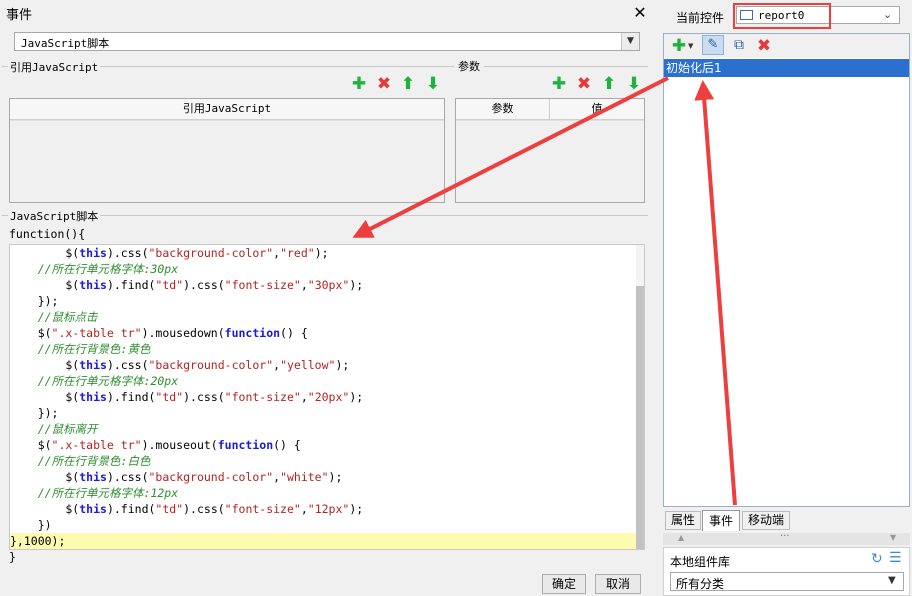  I want to click on delete-icon: ✖, so click(384, 84).